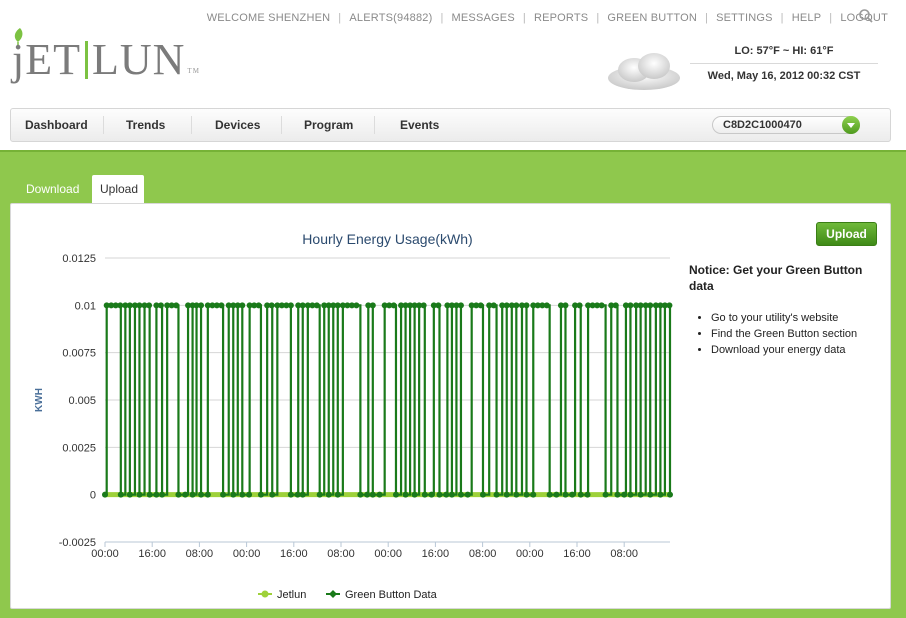  I want to click on nav-dashboard: Dashboard, so click(56, 125).